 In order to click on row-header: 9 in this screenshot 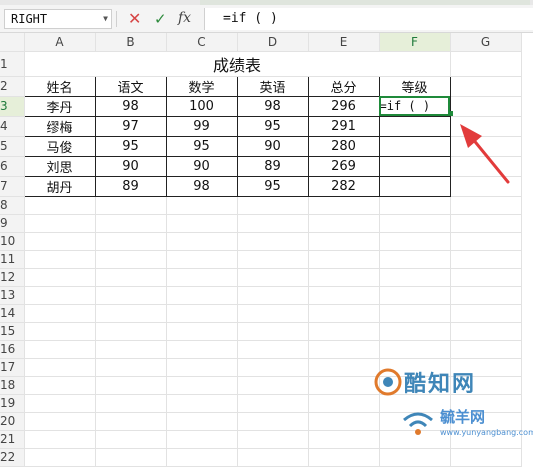, I will do `click(12, 223)`.